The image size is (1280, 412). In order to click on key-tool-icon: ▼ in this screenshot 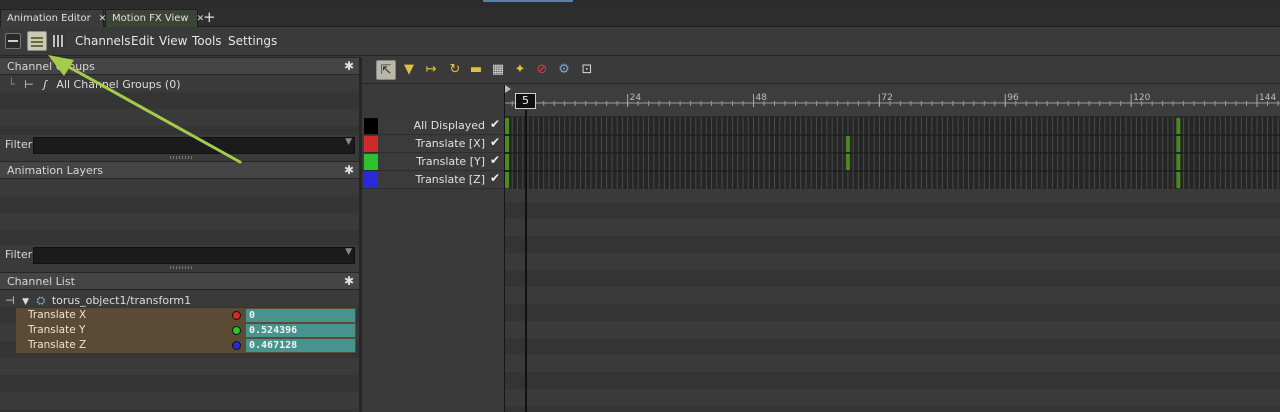, I will do `click(409, 70)`.